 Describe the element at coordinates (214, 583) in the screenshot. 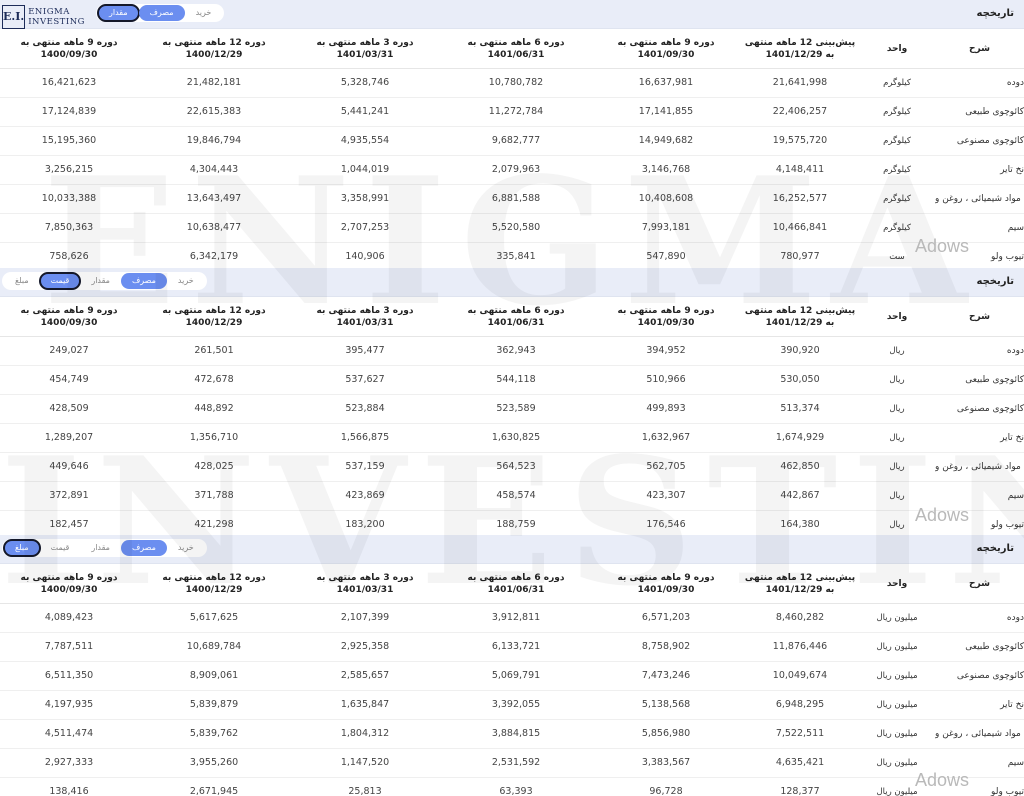

I see `col-12m-1400: دوره 12 ماهه منتهی به 1400/12/29` at that location.